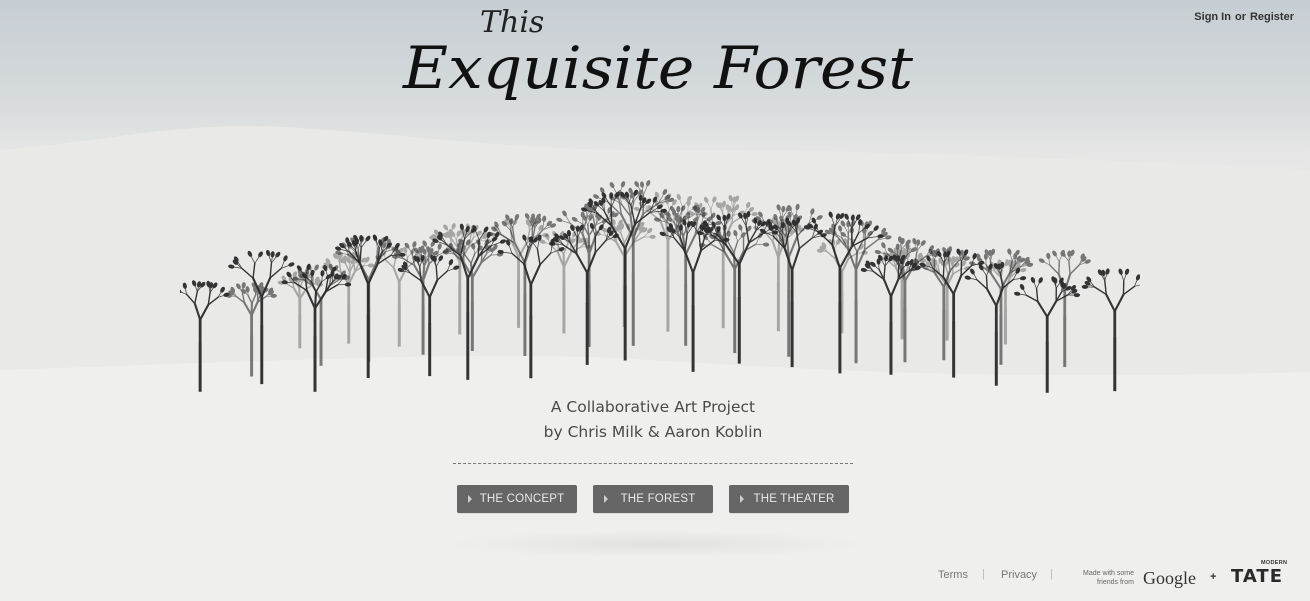 This screenshot has width=1310, height=601. What do you see at coordinates (658, 68) in the screenshot?
I see `logo-title: Exquisite Forest` at bounding box center [658, 68].